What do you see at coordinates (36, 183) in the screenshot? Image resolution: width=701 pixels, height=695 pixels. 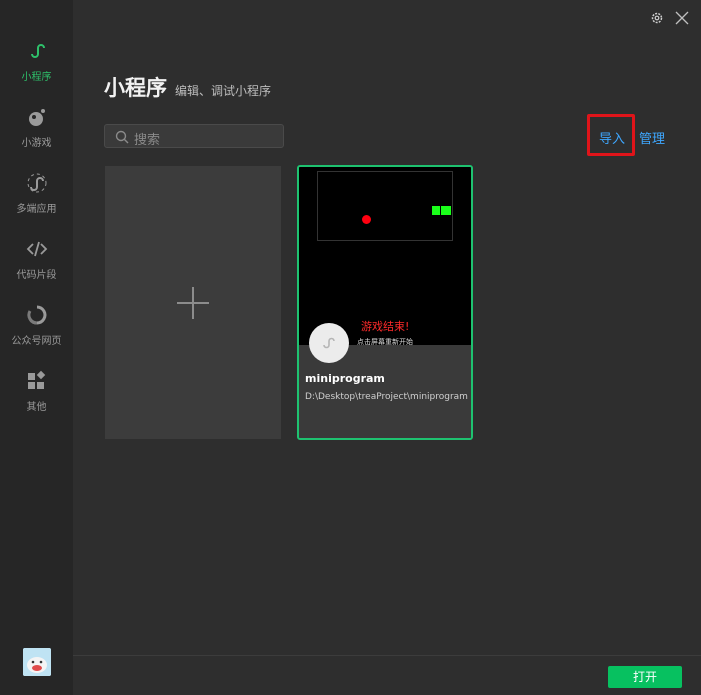 I see `multiplatform-icon` at bounding box center [36, 183].